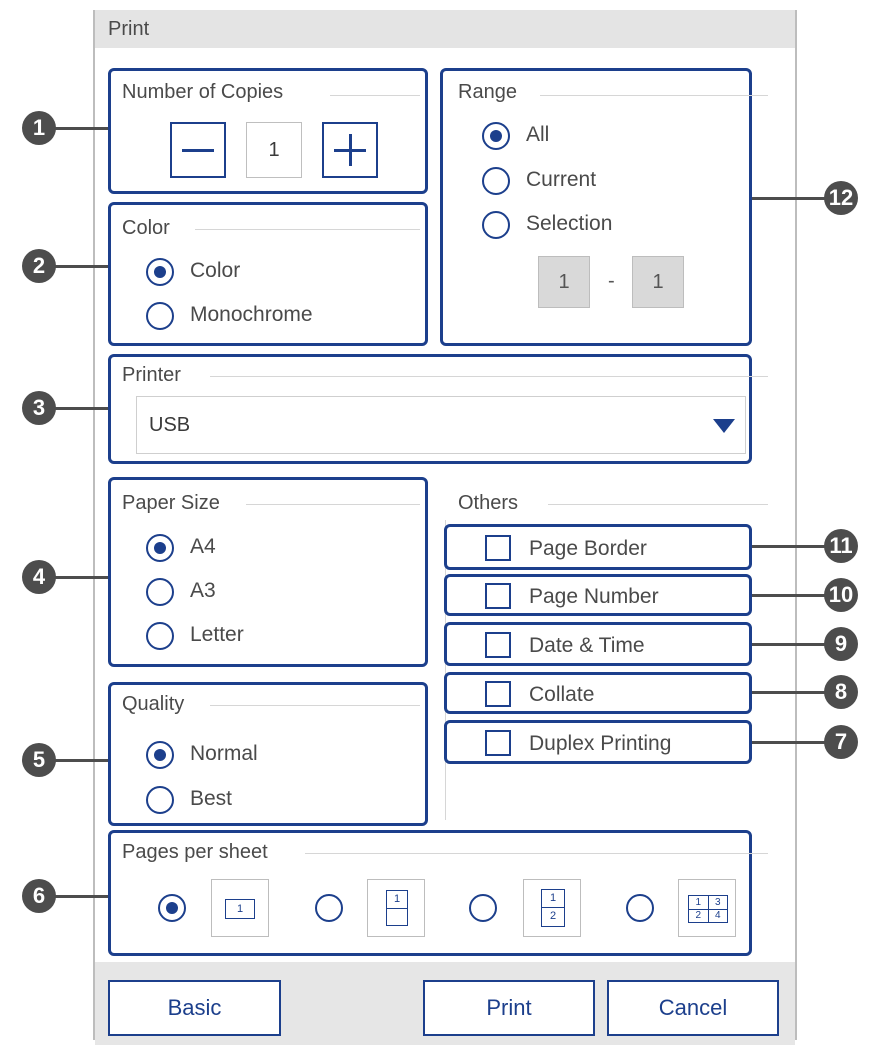 The height and width of the screenshot is (1045, 875). I want to click on range-selection-label: Selection, so click(569, 223).